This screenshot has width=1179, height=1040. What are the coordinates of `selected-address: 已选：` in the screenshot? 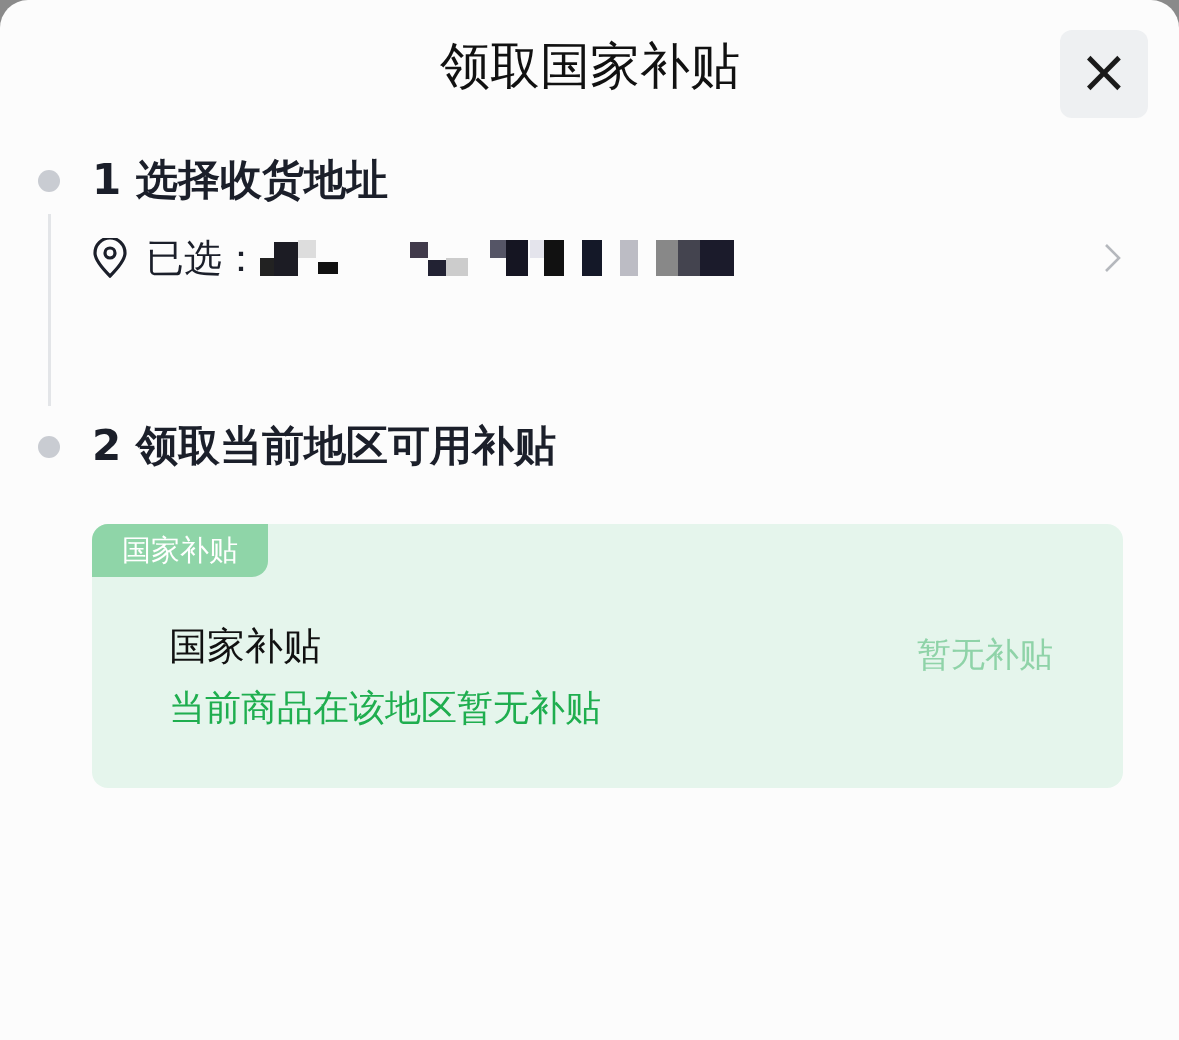 It's located at (203, 258).